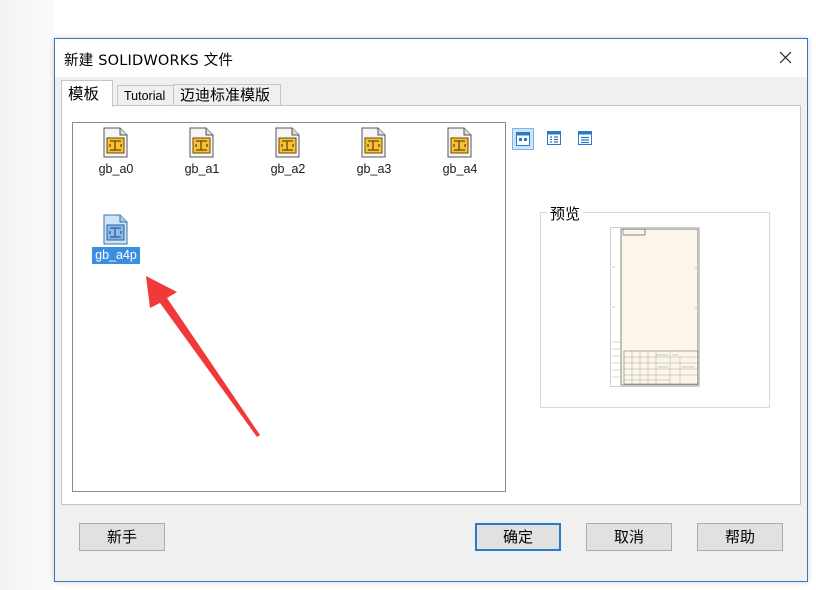 This screenshot has height=590, width=816. I want to click on close-button, so click(785, 58).